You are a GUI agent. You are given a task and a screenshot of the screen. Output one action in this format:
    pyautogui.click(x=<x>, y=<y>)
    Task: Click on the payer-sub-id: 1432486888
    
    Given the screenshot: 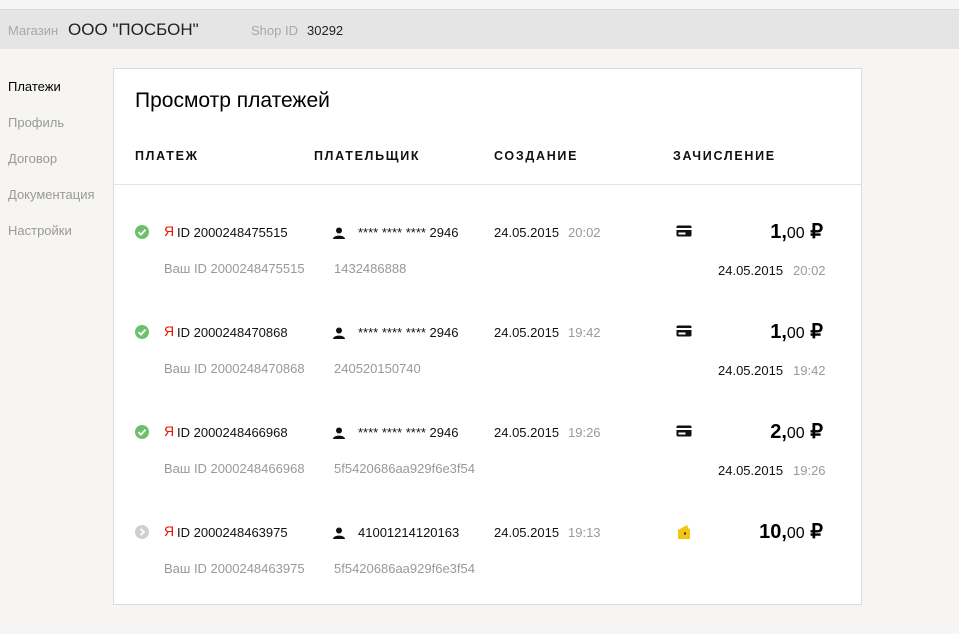 What is the action you would take?
    pyautogui.click(x=370, y=268)
    